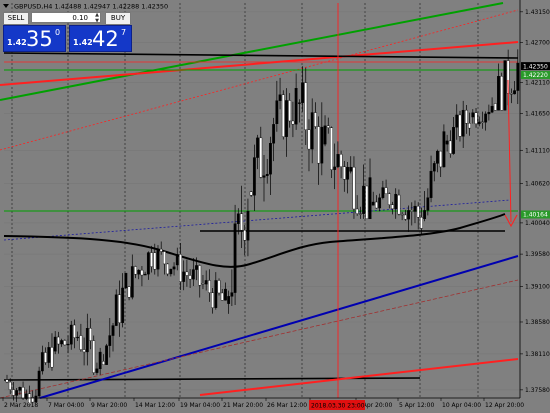 Image resolution: width=550 pixels, height=413 pixels. Describe the element at coordinates (100, 38) in the screenshot. I see `buy-price-box: 1.42 42 7` at that location.